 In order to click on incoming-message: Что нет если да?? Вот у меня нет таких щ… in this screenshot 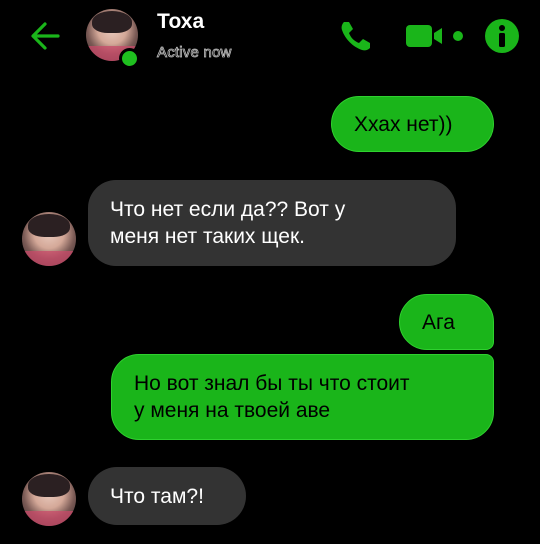, I will do `click(272, 223)`.